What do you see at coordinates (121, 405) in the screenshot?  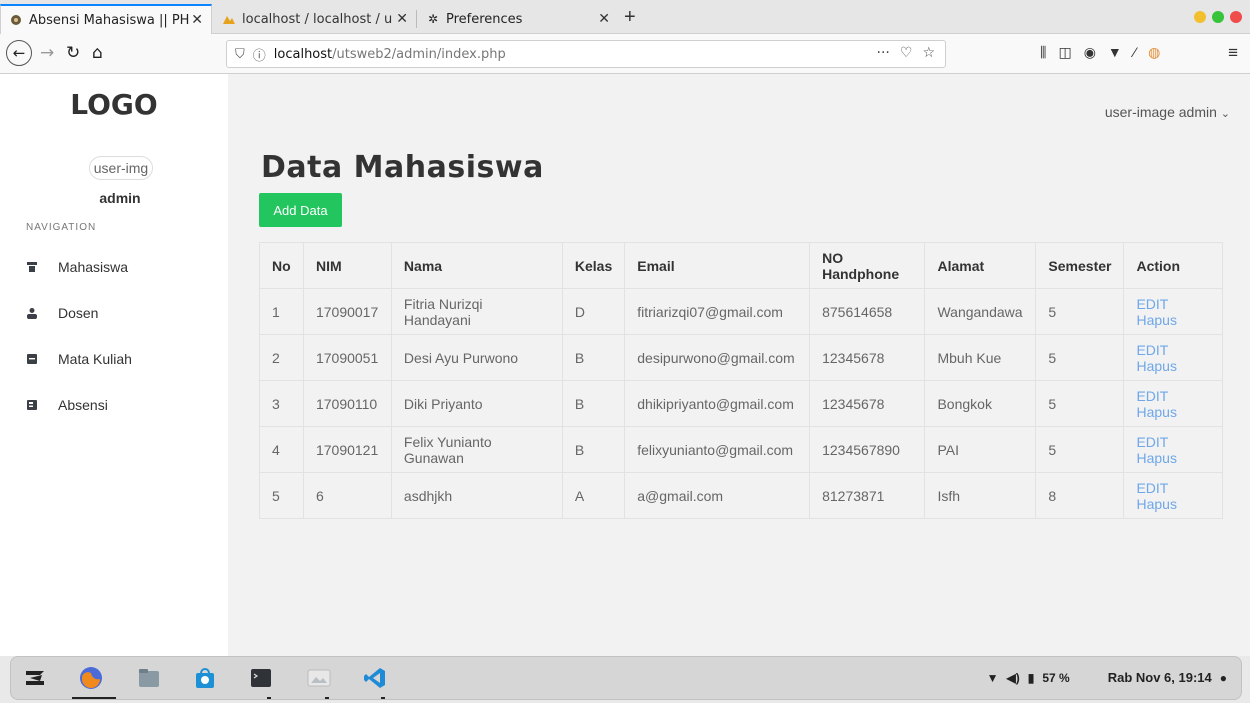 I see `sidebar-item-absensi: Absensi` at bounding box center [121, 405].